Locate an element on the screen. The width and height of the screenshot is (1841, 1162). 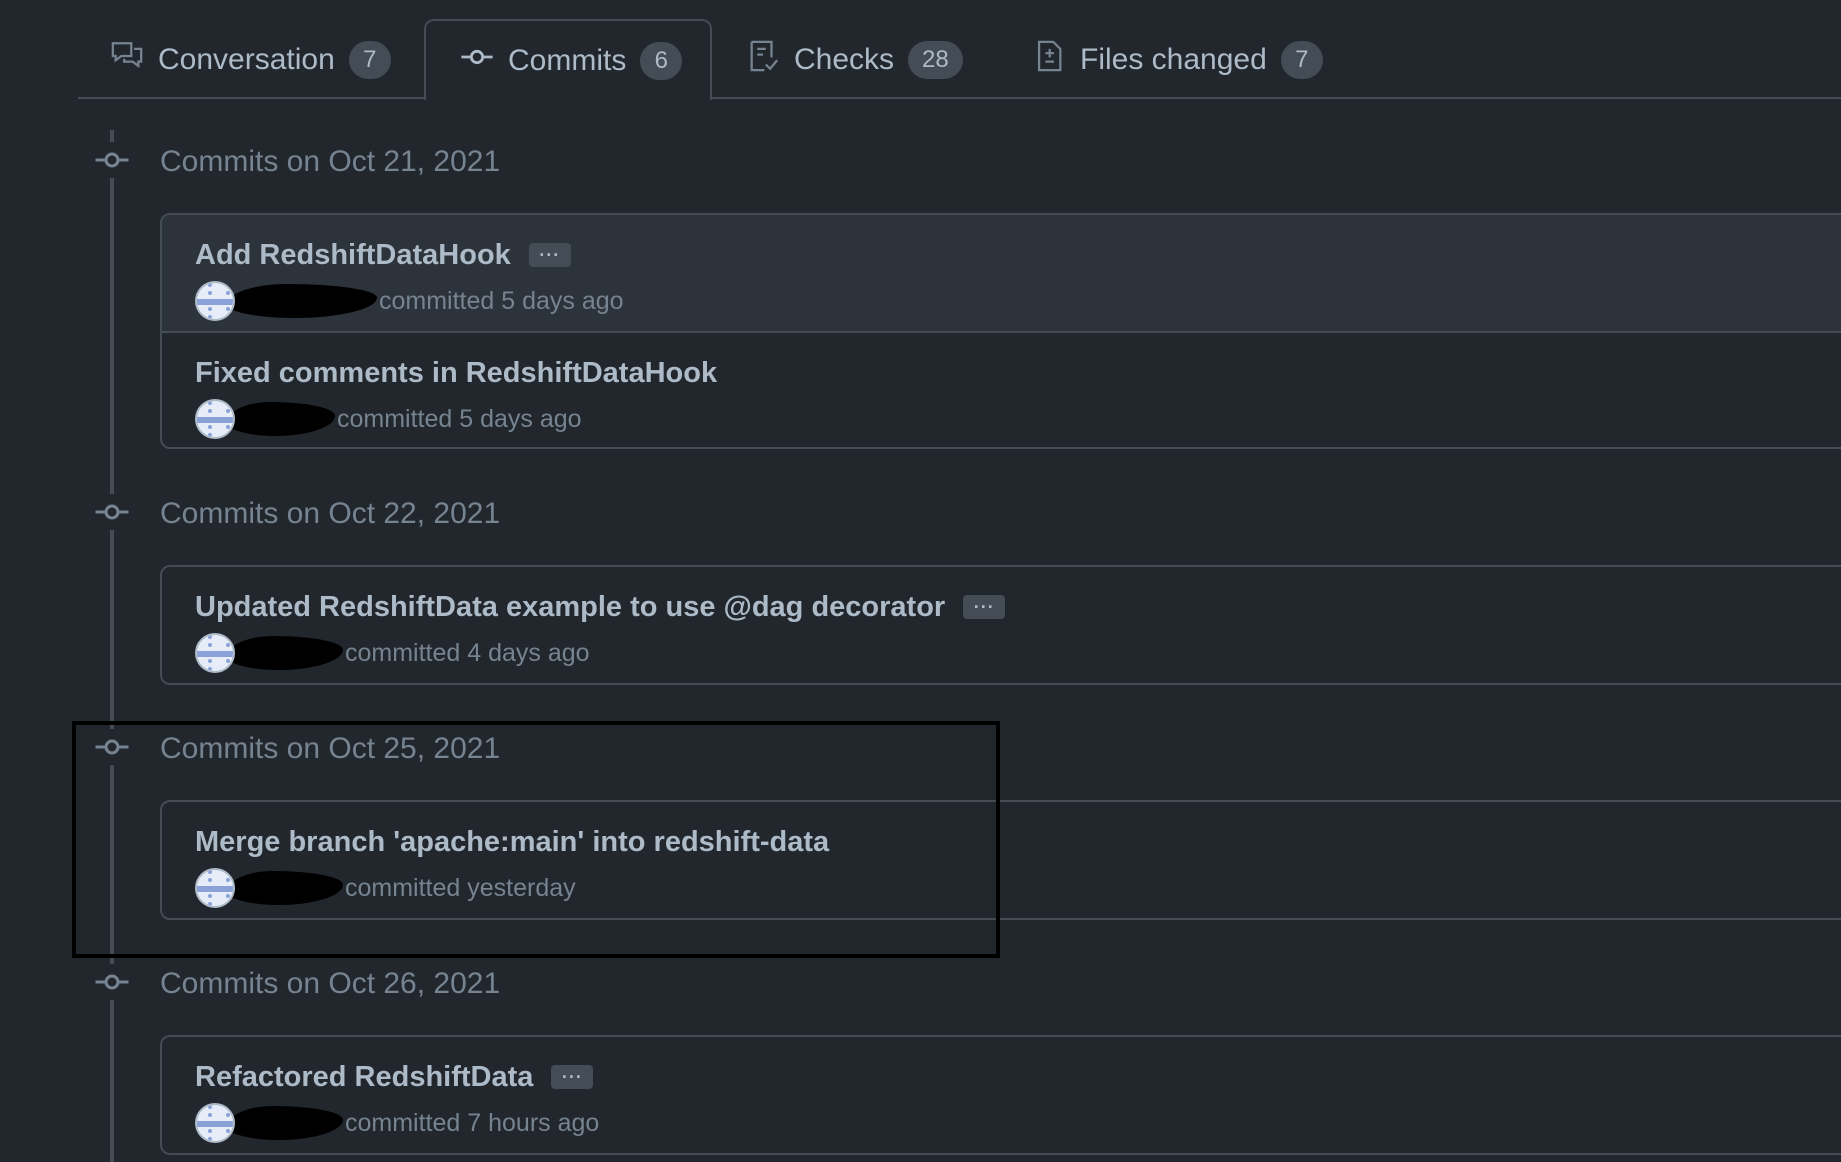
tab-label: Checks is located at coordinates (844, 59).